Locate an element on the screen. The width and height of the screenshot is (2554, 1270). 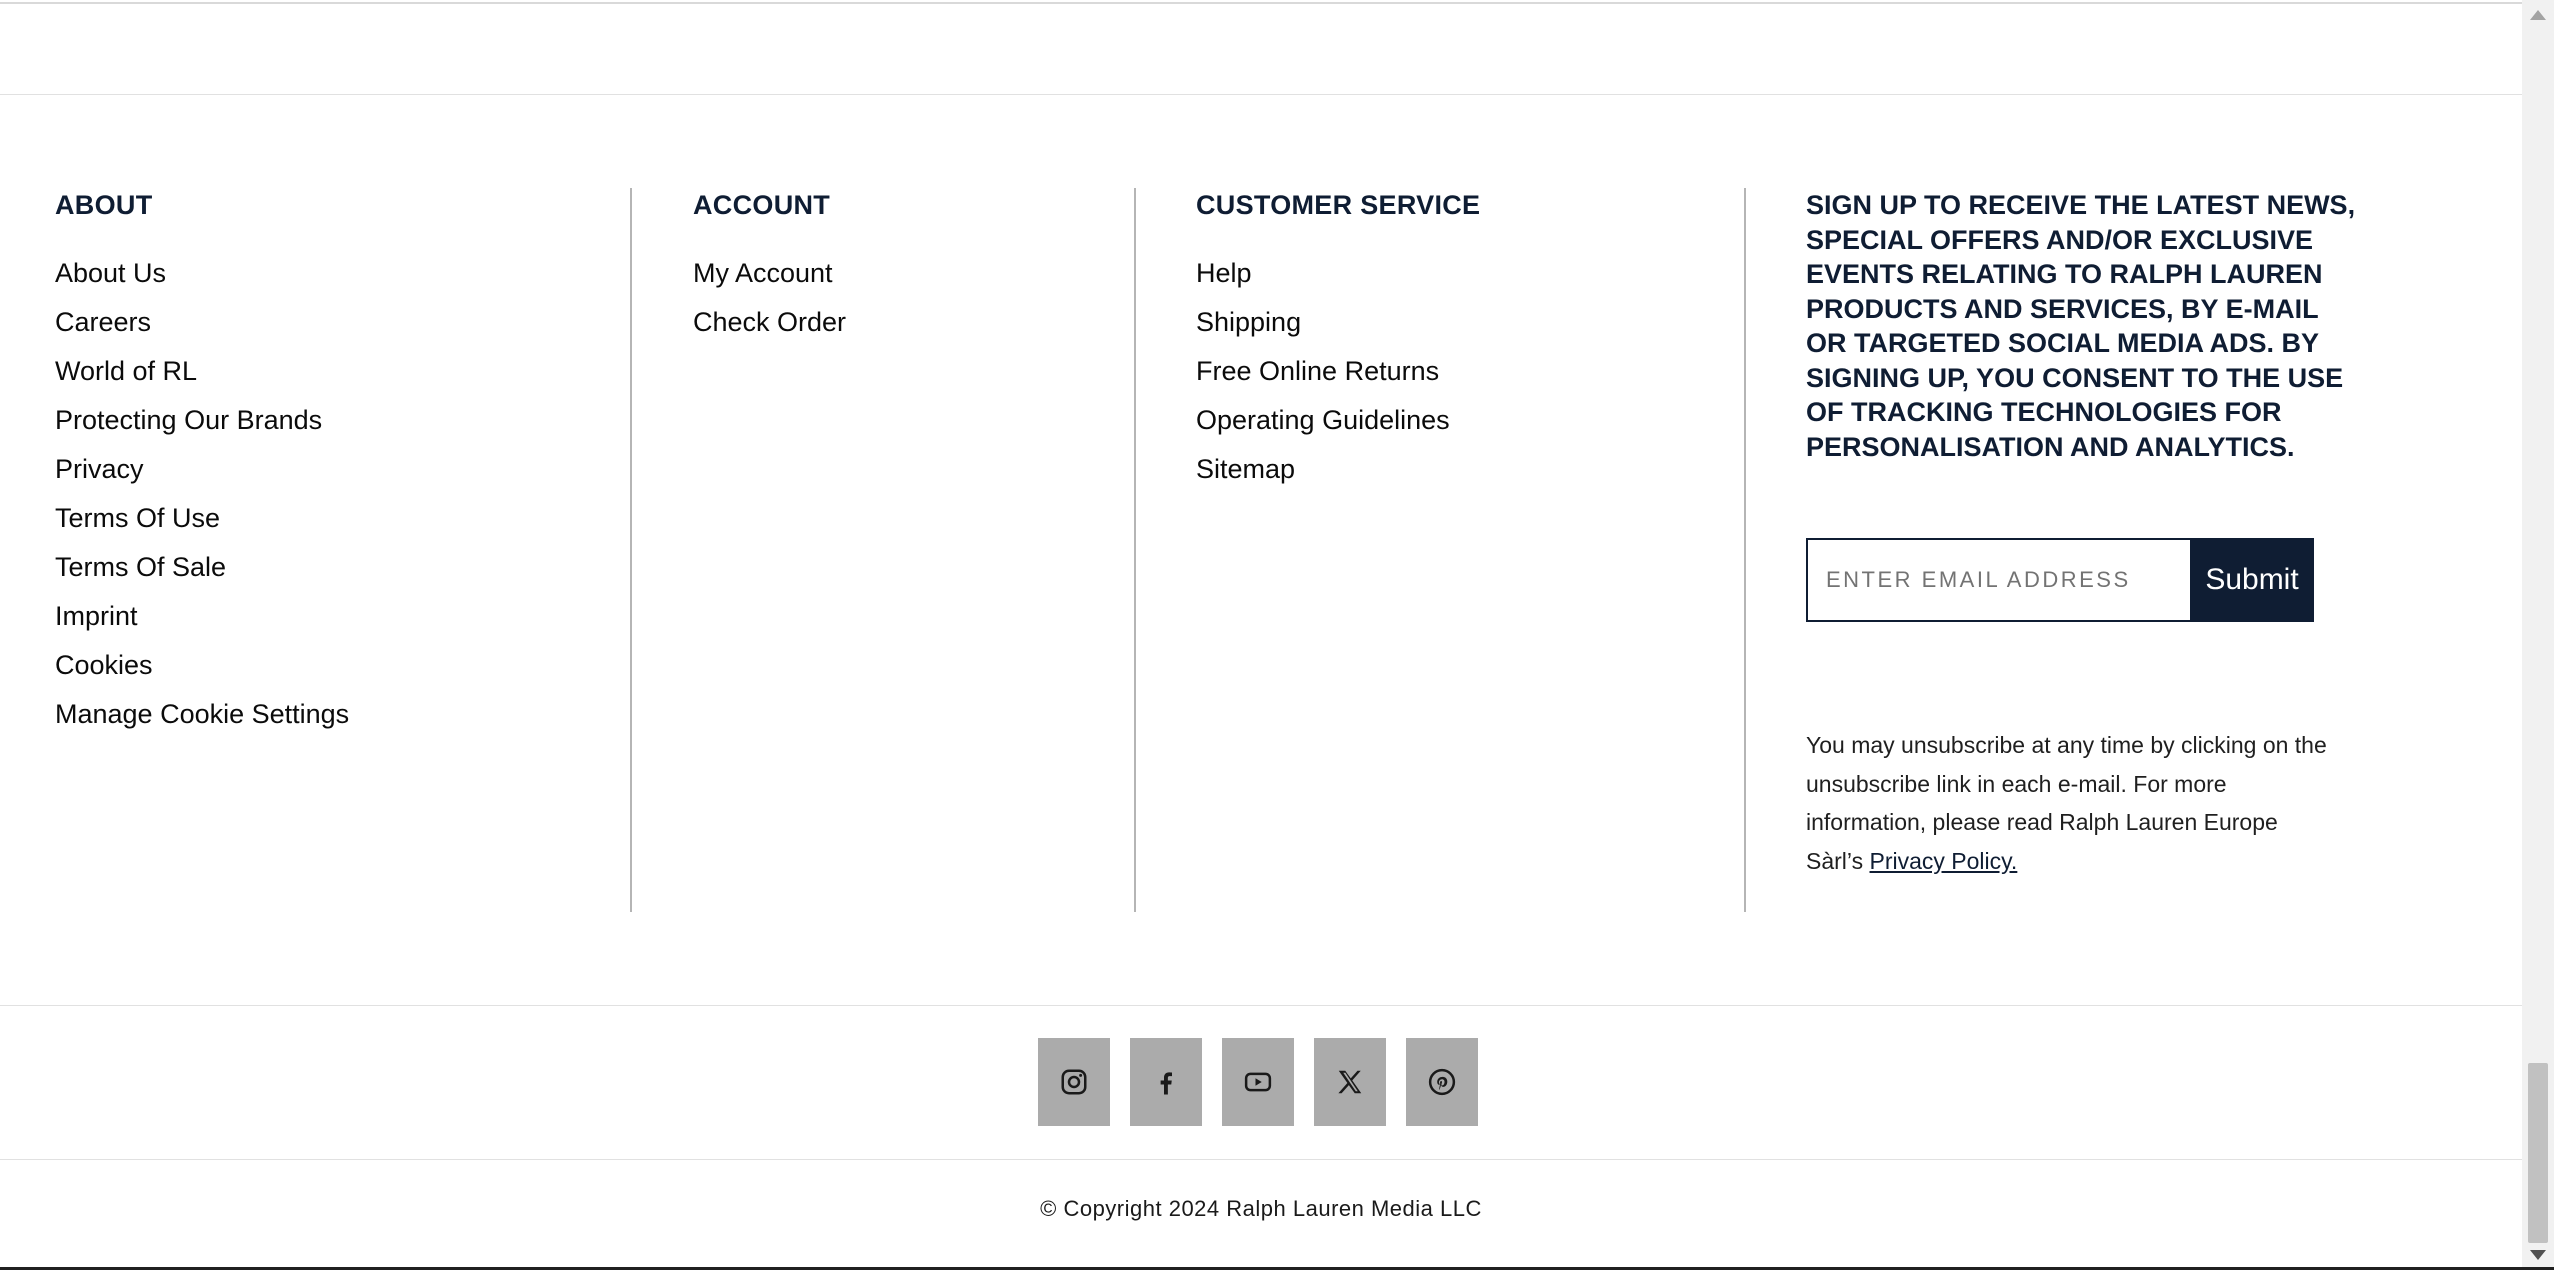
email-input is located at coordinates (1998, 580).